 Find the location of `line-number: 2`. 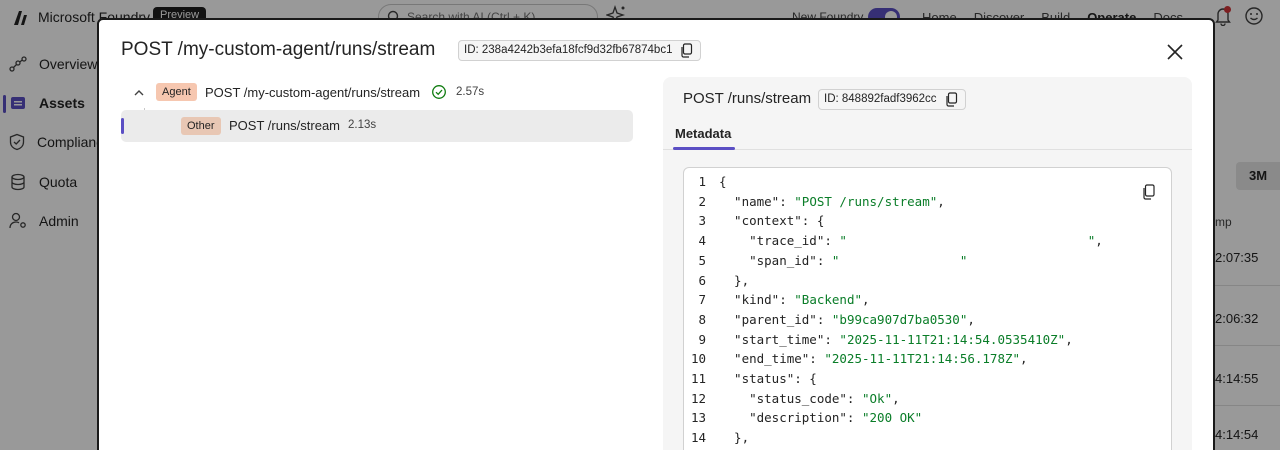

line-number: 2 is located at coordinates (702, 201).